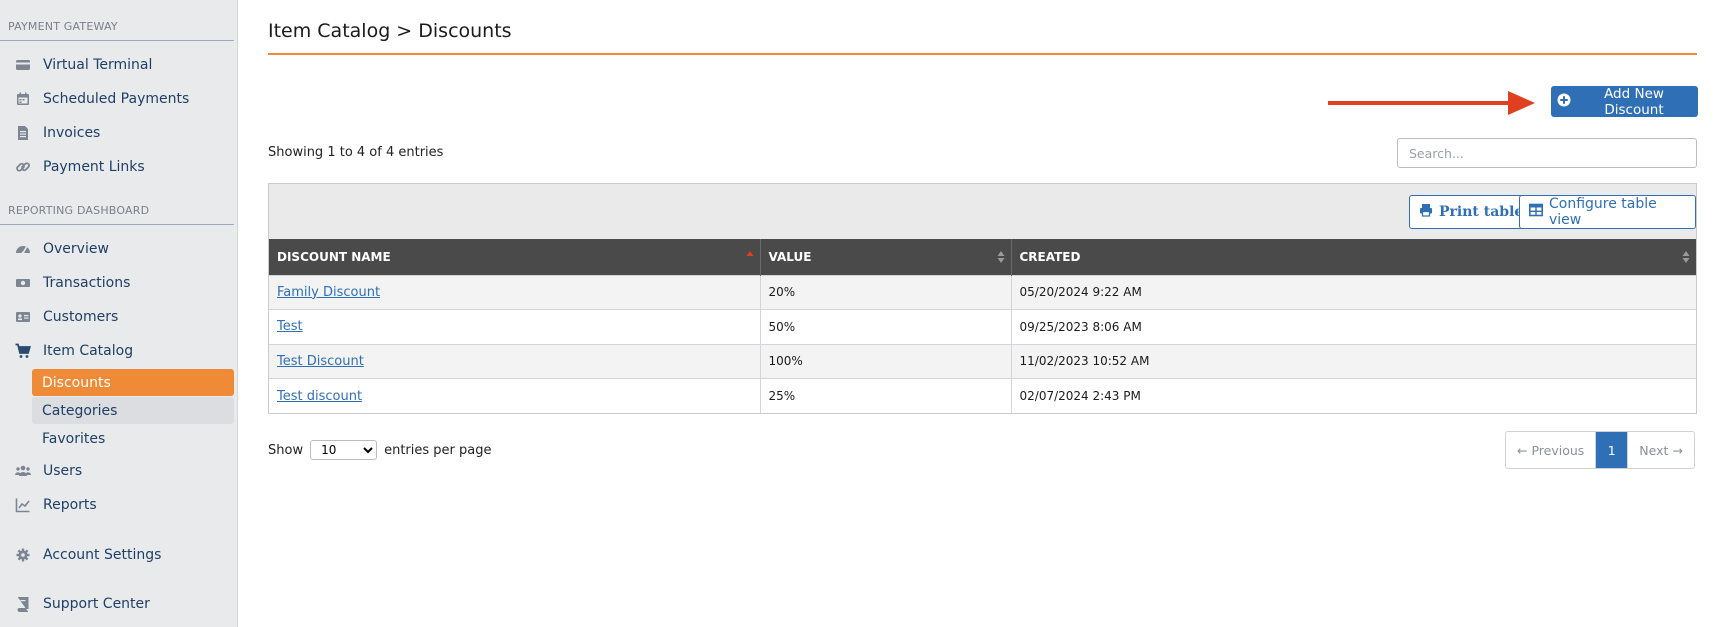 This screenshot has height=627, width=1714. I want to click on discount-link: Test, so click(290, 326).